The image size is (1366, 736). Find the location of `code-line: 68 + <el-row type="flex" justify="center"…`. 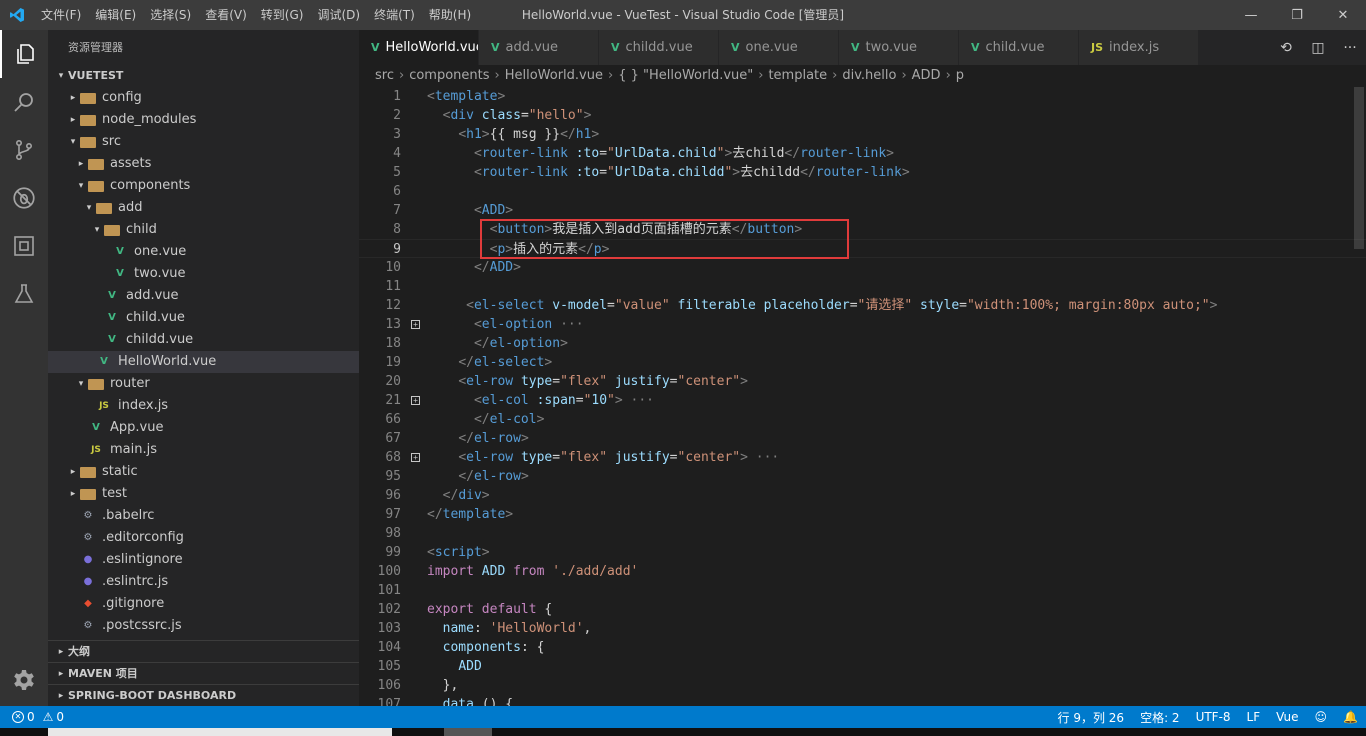

code-line: 68 + <el-row type="flex" justify="center"… is located at coordinates (862, 457).